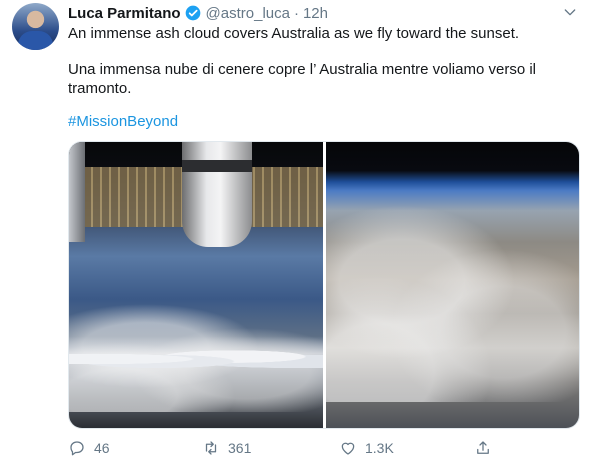 The height and width of the screenshot is (465, 590). What do you see at coordinates (318, 448) in the screenshot?
I see `tweet-actions: 46 361 1.3K` at bounding box center [318, 448].